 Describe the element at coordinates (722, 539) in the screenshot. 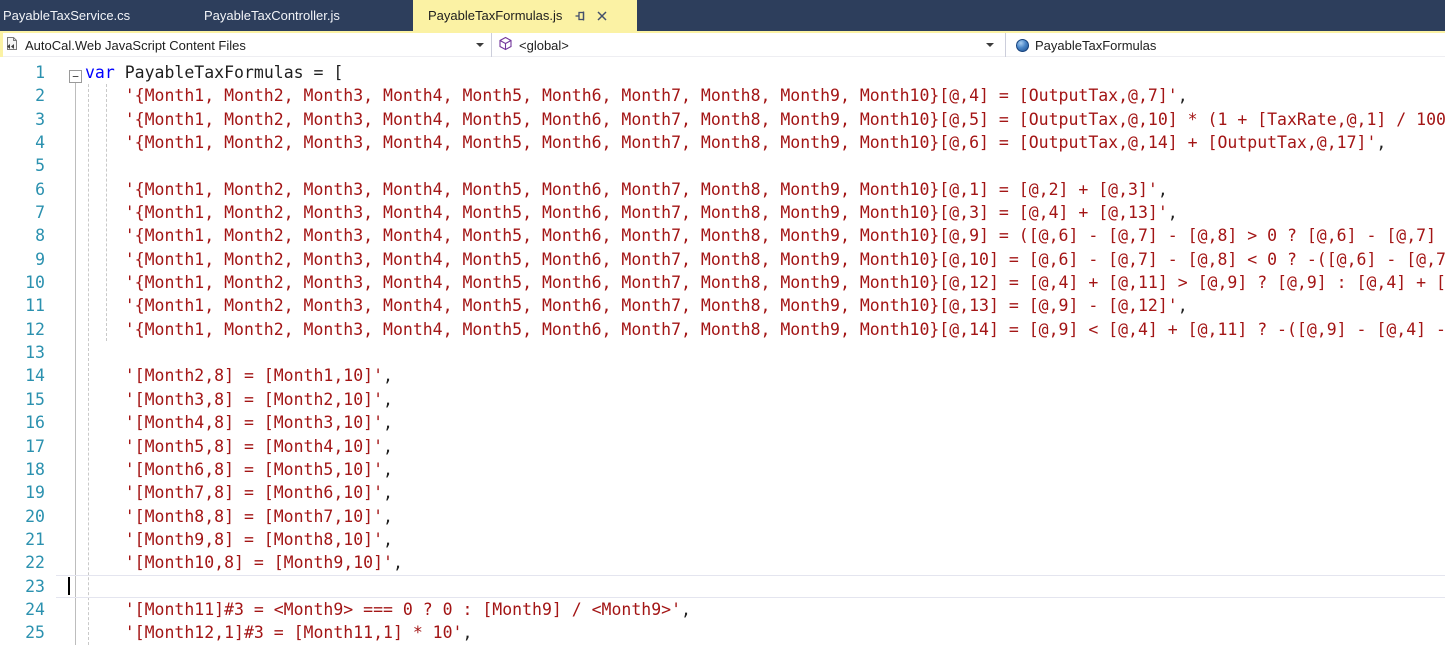

I see `code-line: 21 '[Month9,8] = [Month8,10]',` at that location.